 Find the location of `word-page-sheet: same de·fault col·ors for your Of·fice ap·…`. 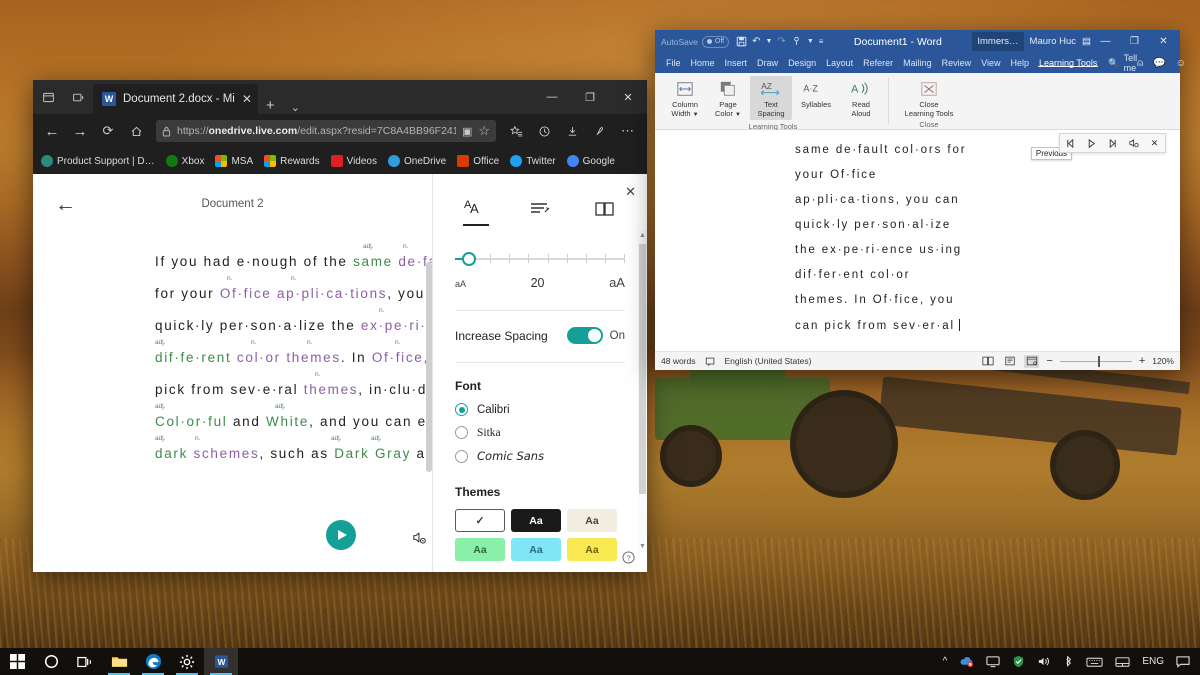

word-page-sheet: same de·fault col·ors for your Of·fice ap·… is located at coordinates (917, 240).